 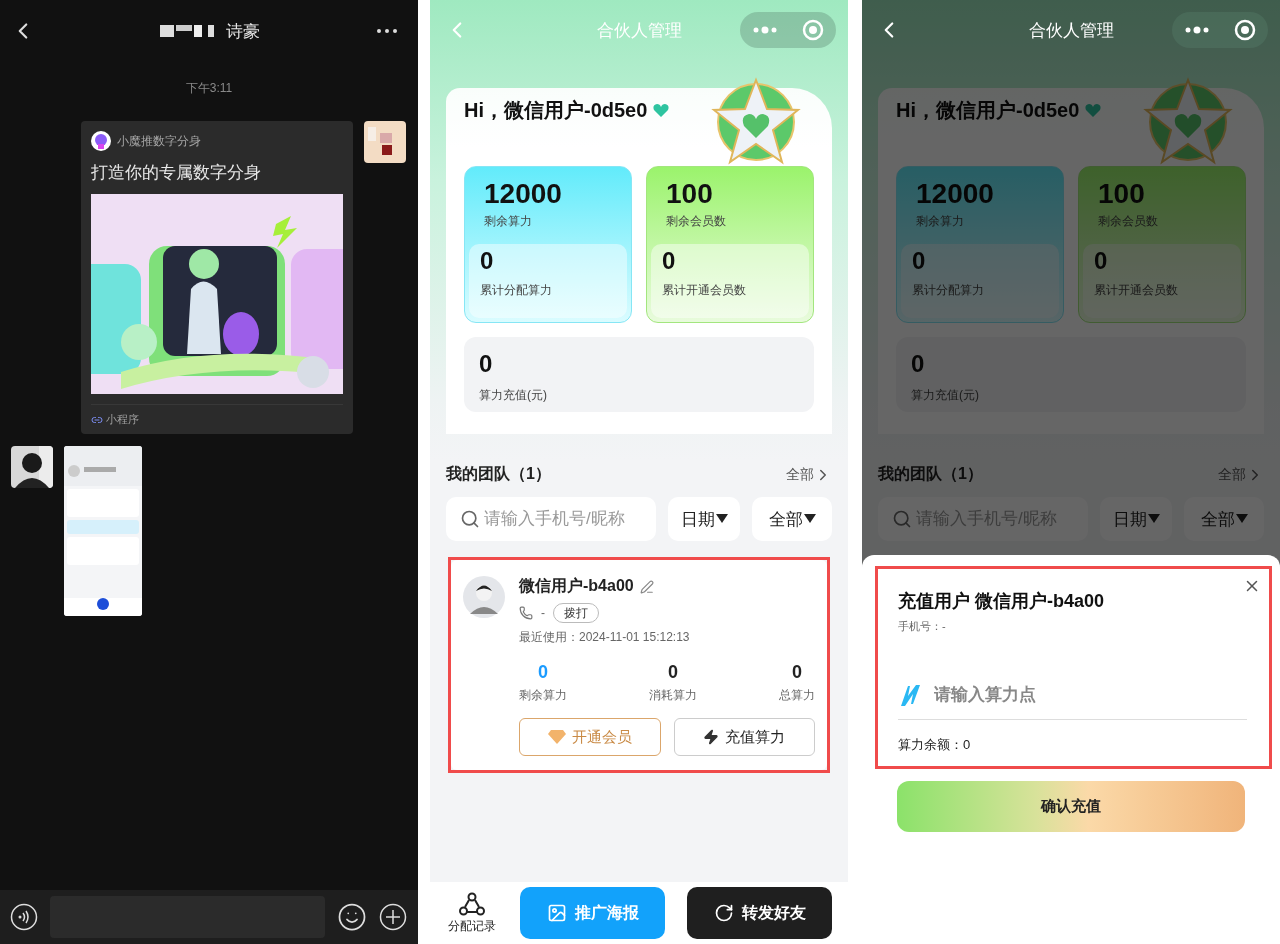 I want to click on share-button: 转发好友, so click(x=759, y=913).